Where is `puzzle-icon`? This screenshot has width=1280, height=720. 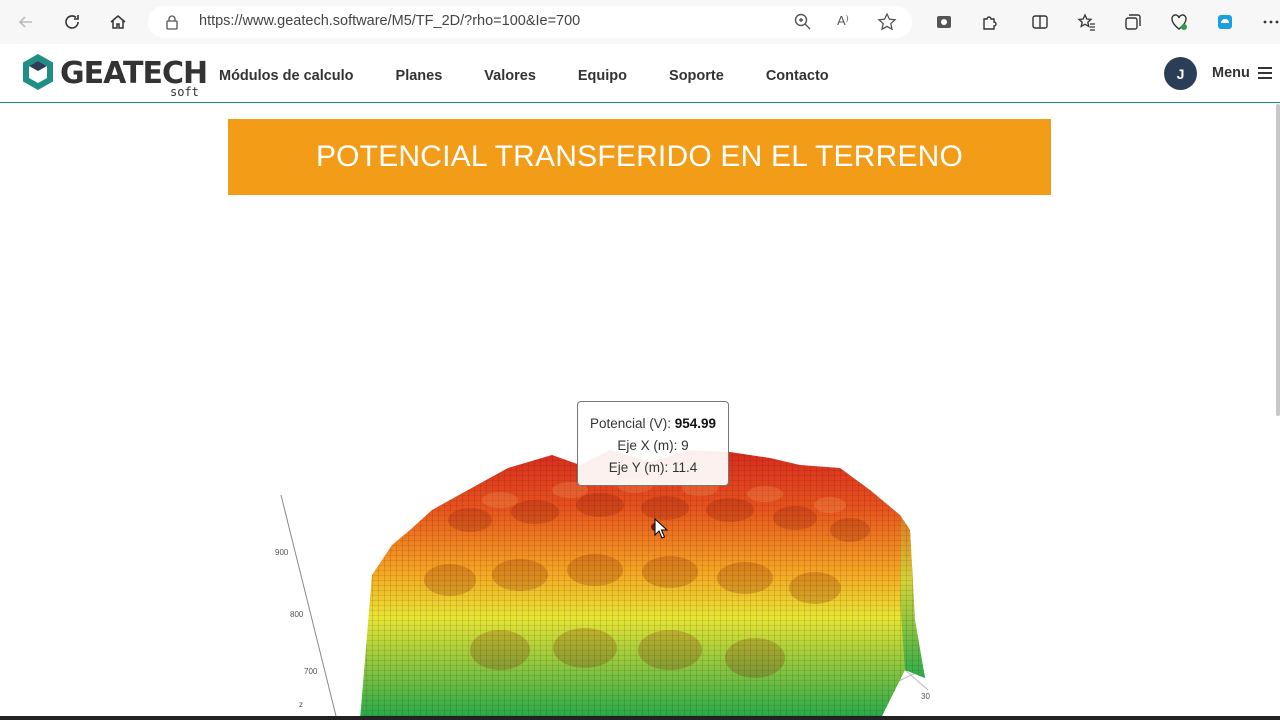 puzzle-icon is located at coordinates (990, 22).